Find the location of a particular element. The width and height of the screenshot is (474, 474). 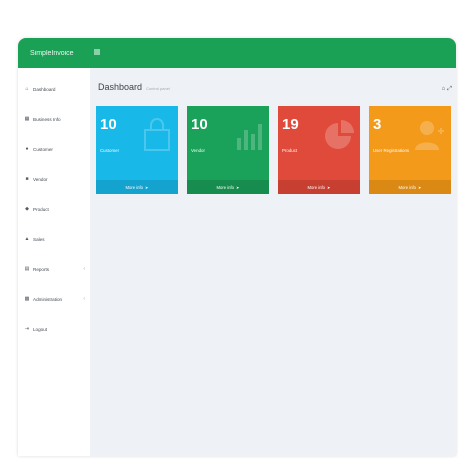

stat-label: Customer is located at coordinates (110, 150).